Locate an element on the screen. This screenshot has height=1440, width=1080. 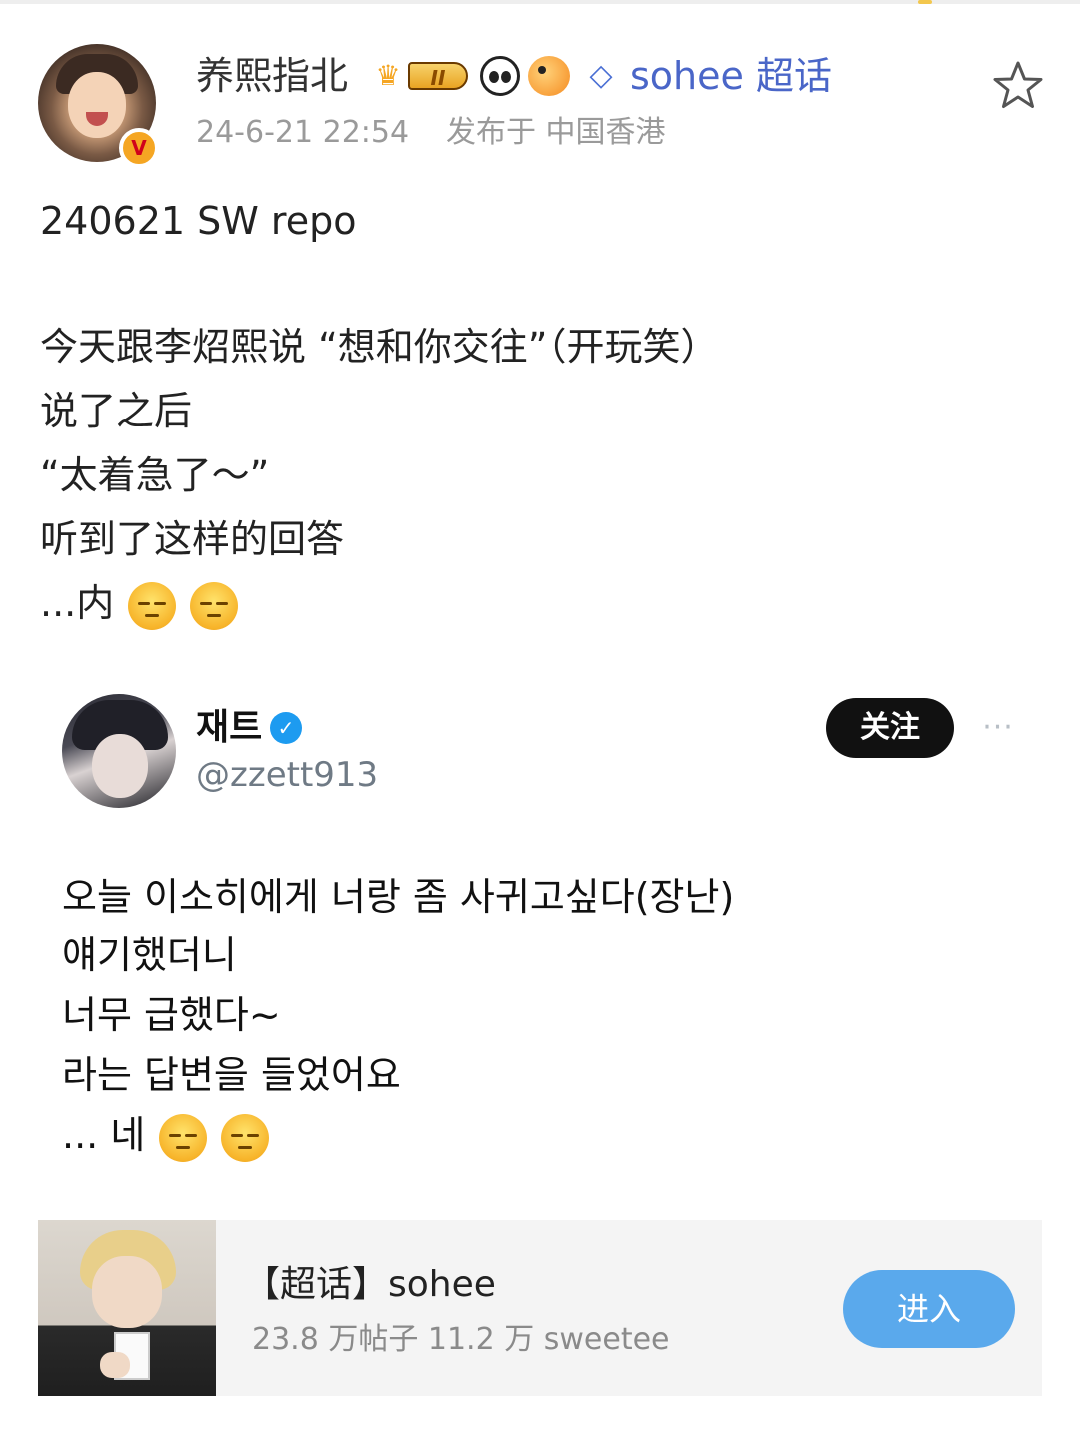
thumb-face is located at coordinates (127, 1292).